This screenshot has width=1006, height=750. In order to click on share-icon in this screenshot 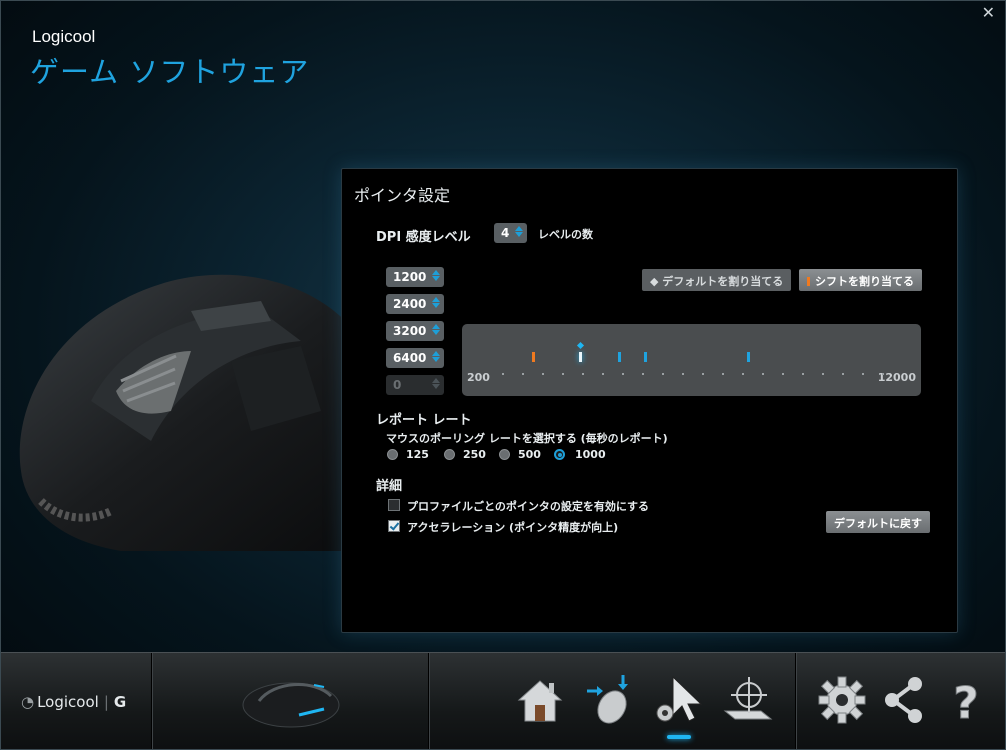, I will do `click(904, 700)`.